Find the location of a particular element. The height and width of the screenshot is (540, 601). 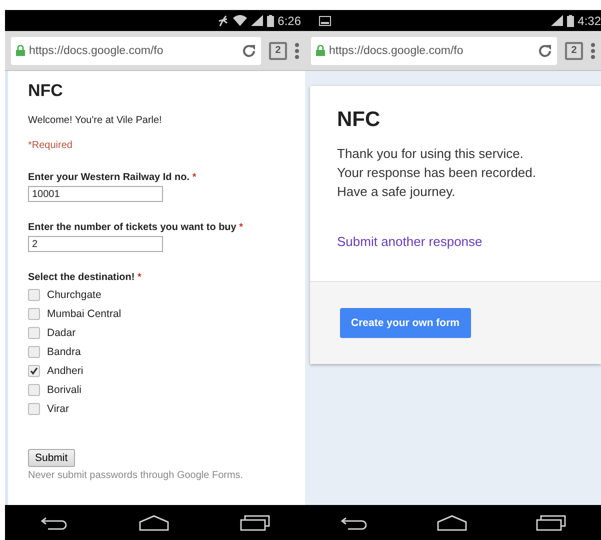

question-label: Enter the number of tickets you want to buy * is located at coordinates (136, 227).